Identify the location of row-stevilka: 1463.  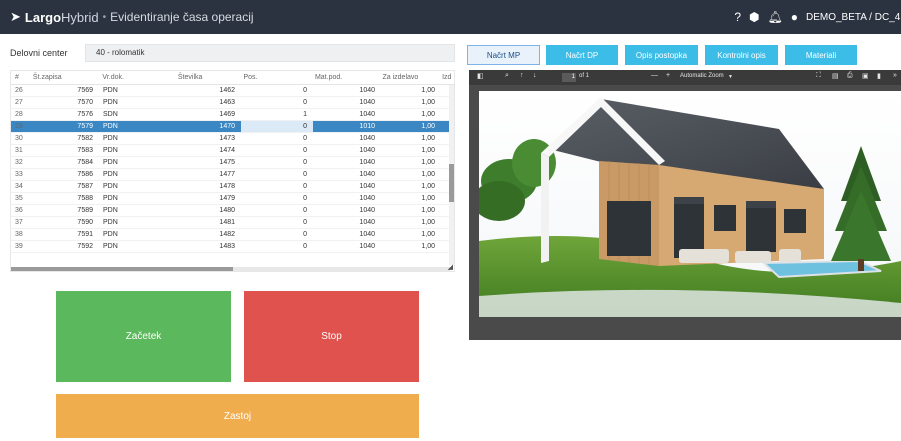
(227, 102).